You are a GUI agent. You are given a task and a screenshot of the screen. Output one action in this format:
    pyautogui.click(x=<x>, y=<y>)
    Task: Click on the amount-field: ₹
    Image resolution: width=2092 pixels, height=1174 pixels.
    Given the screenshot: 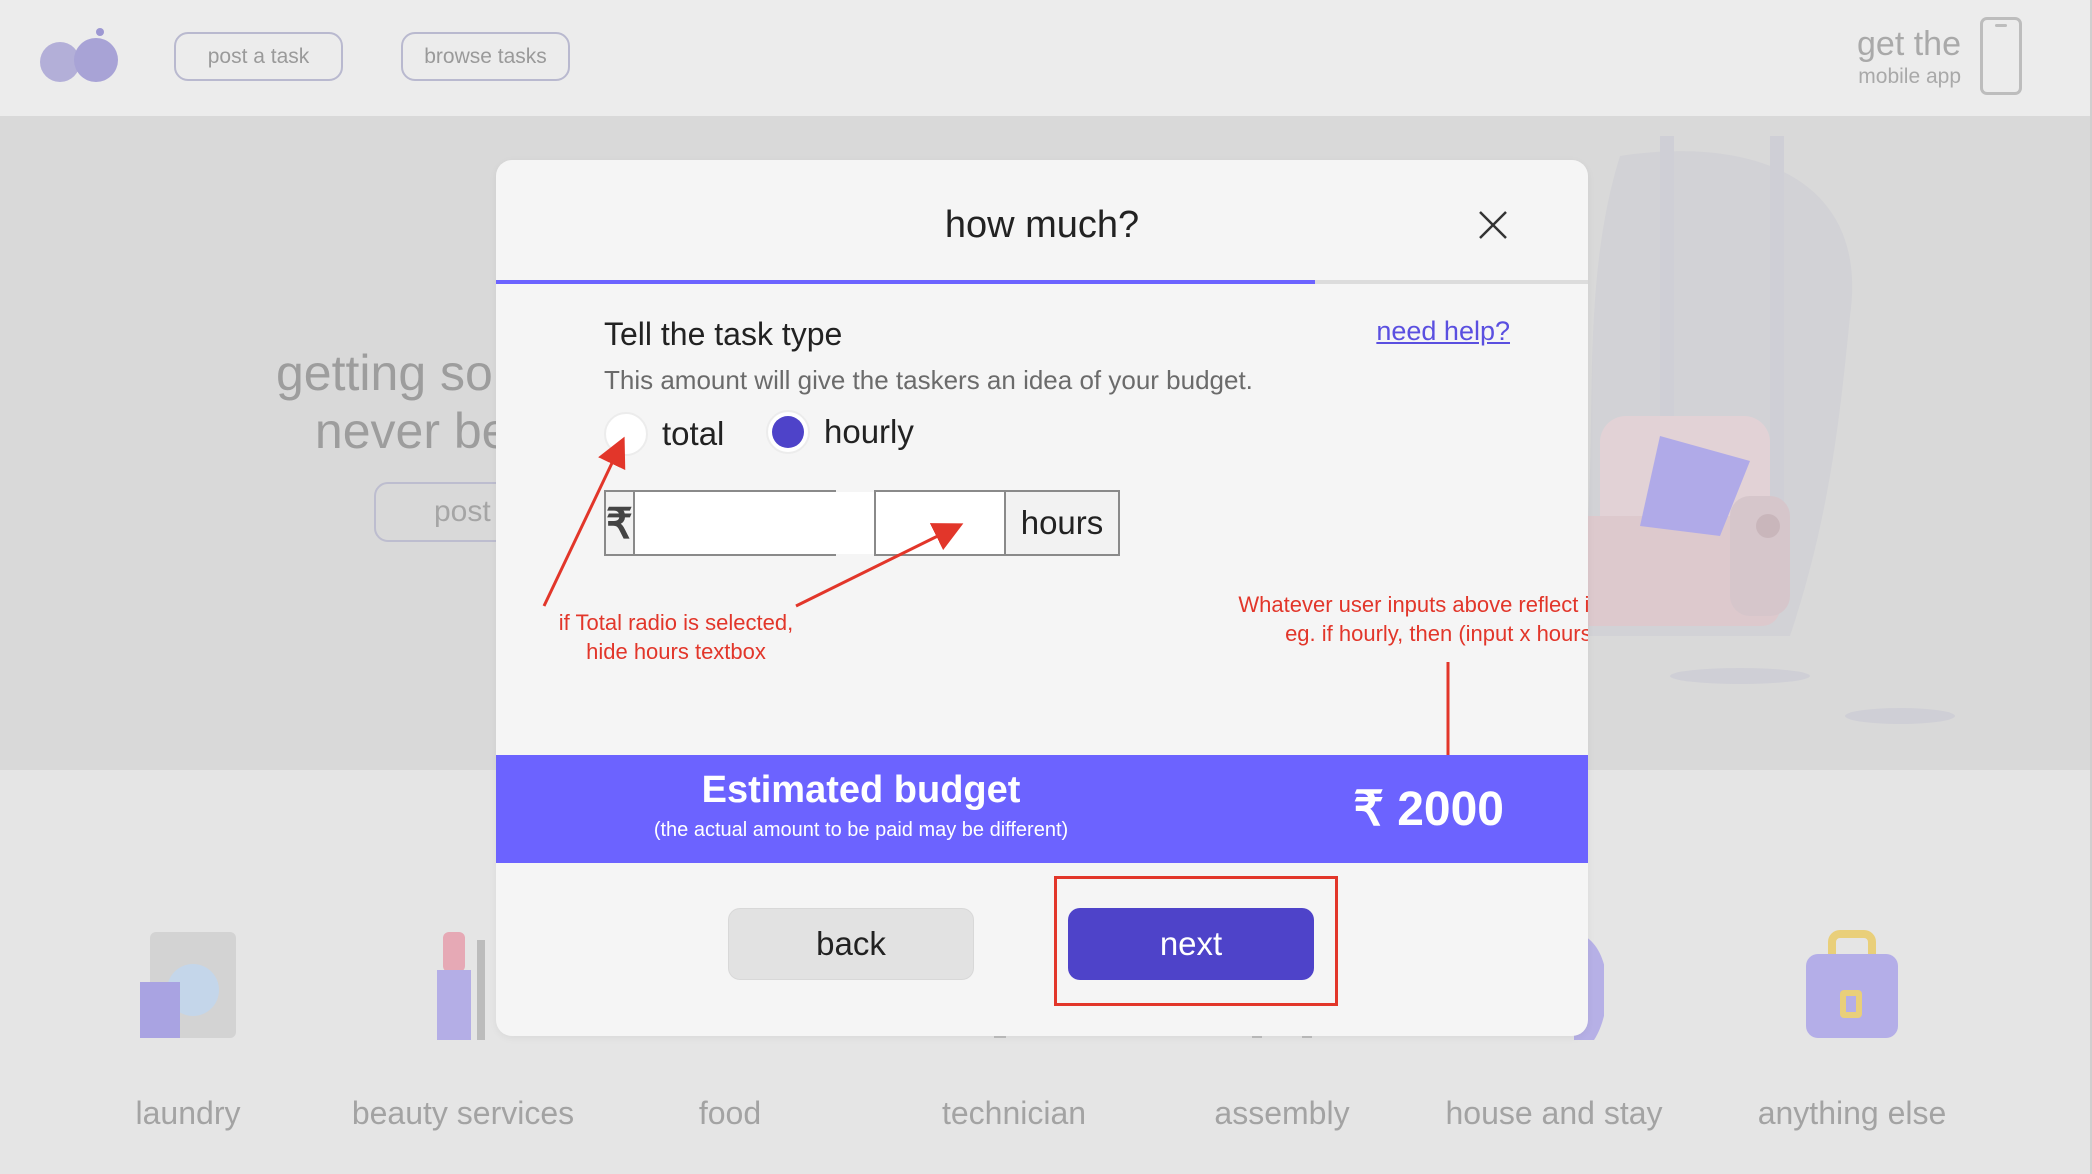 What is the action you would take?
    pyautogui.click(x=810, y=523)
    